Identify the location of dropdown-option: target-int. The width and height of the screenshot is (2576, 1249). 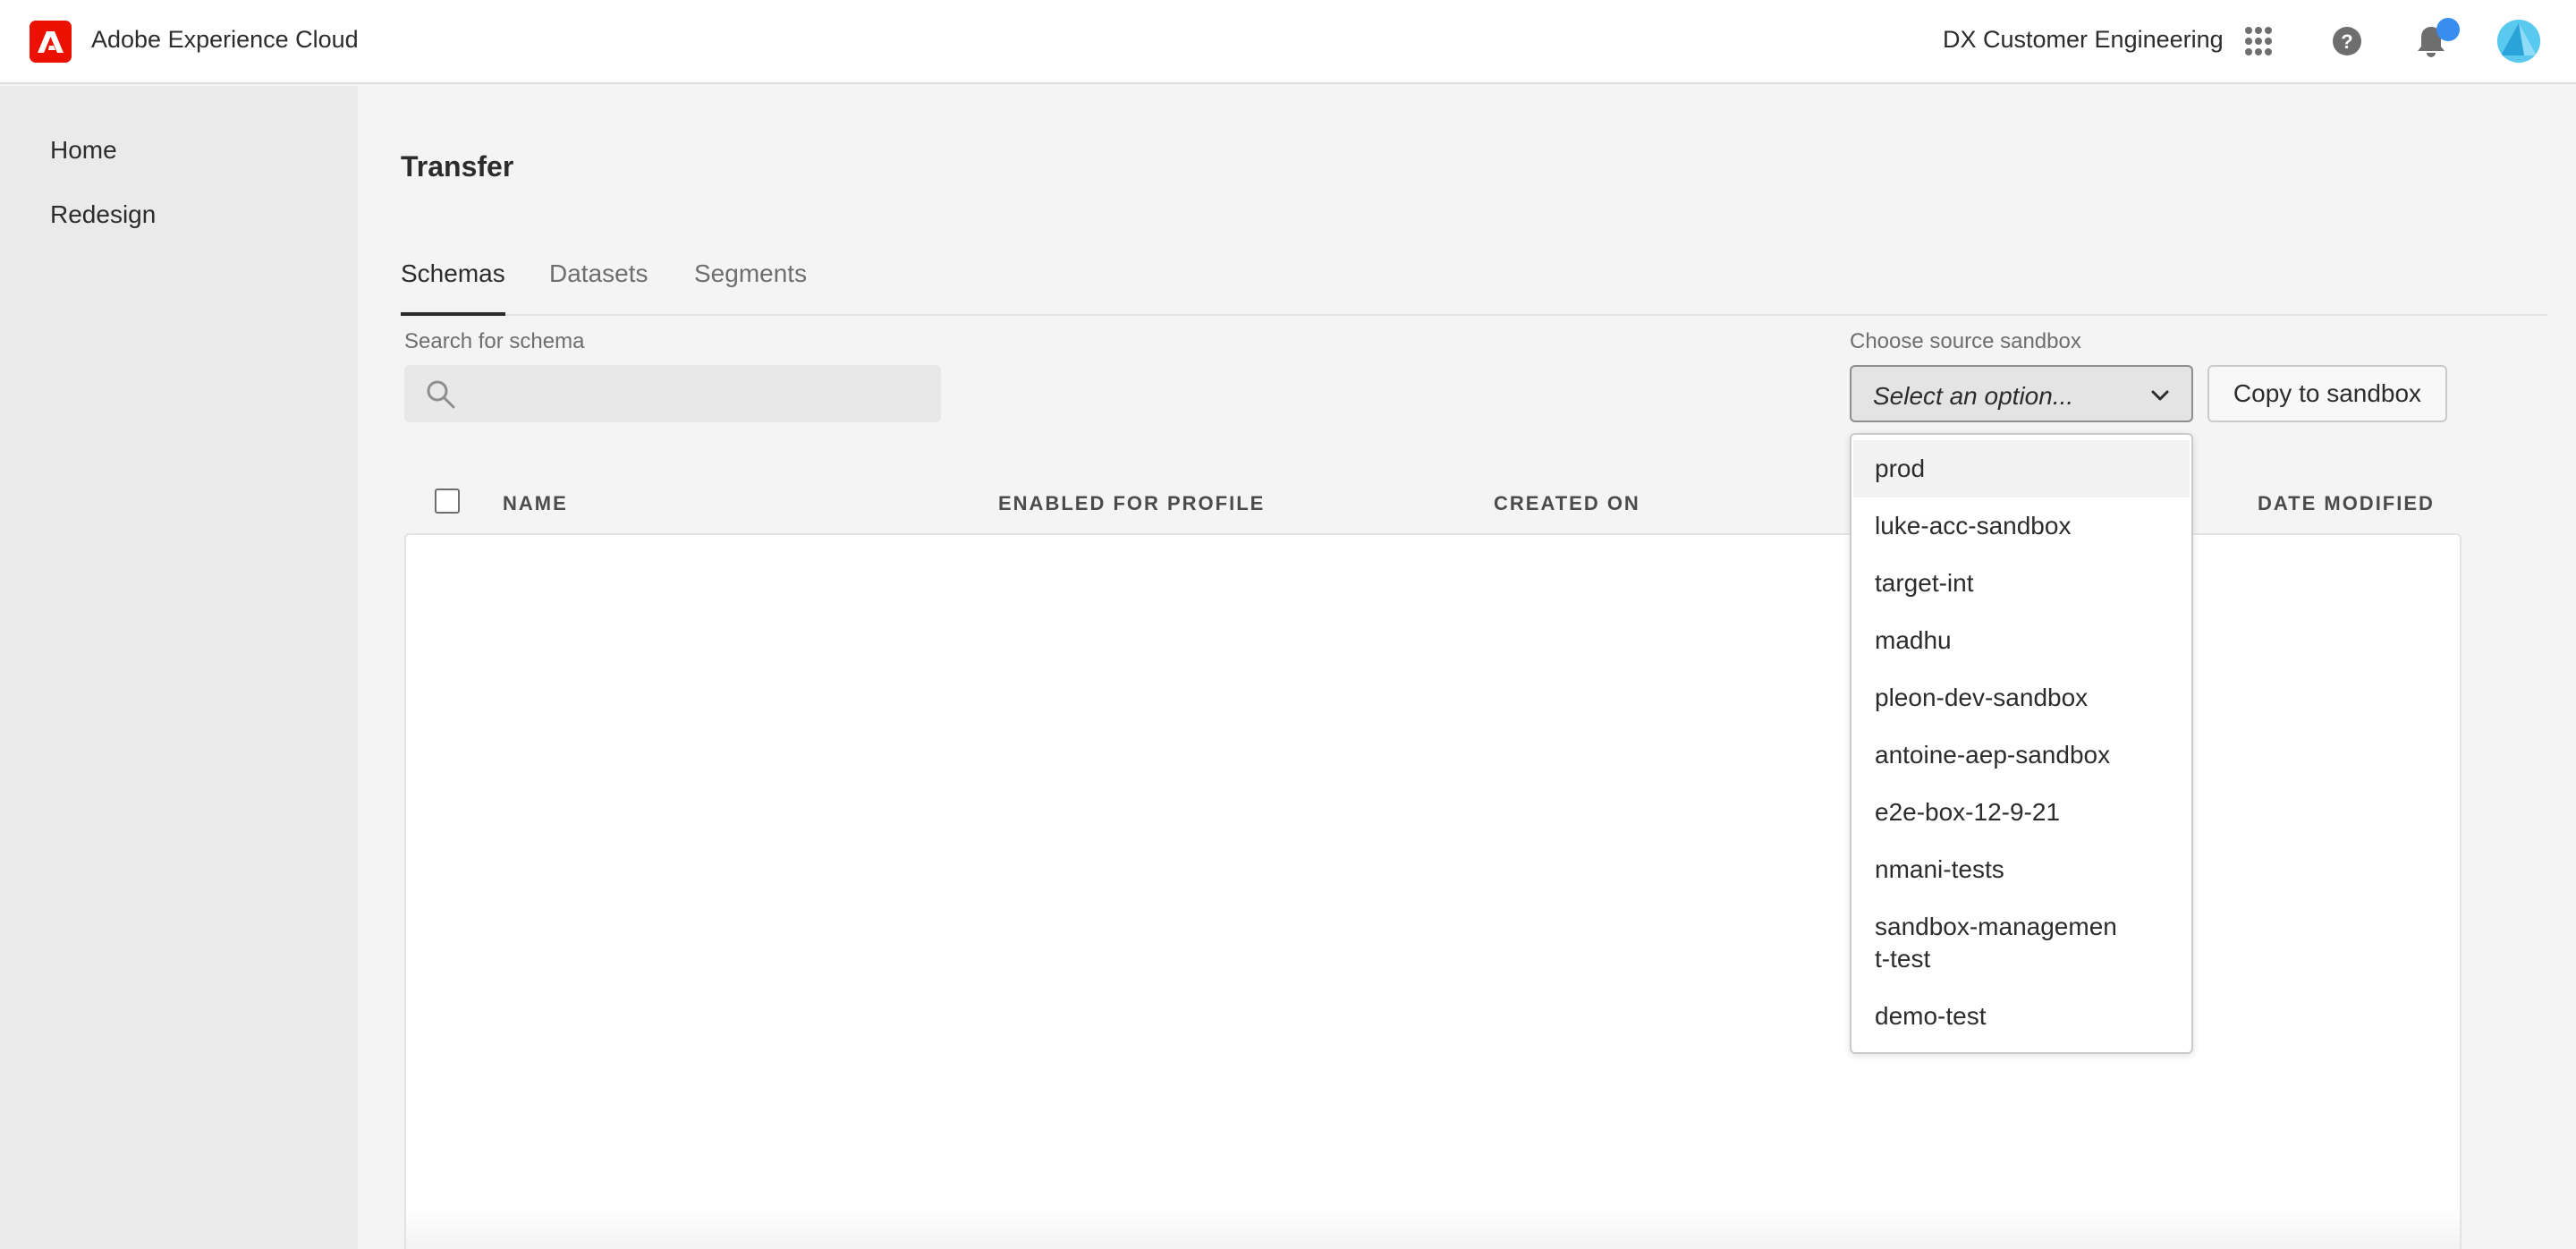
(2021, 583).